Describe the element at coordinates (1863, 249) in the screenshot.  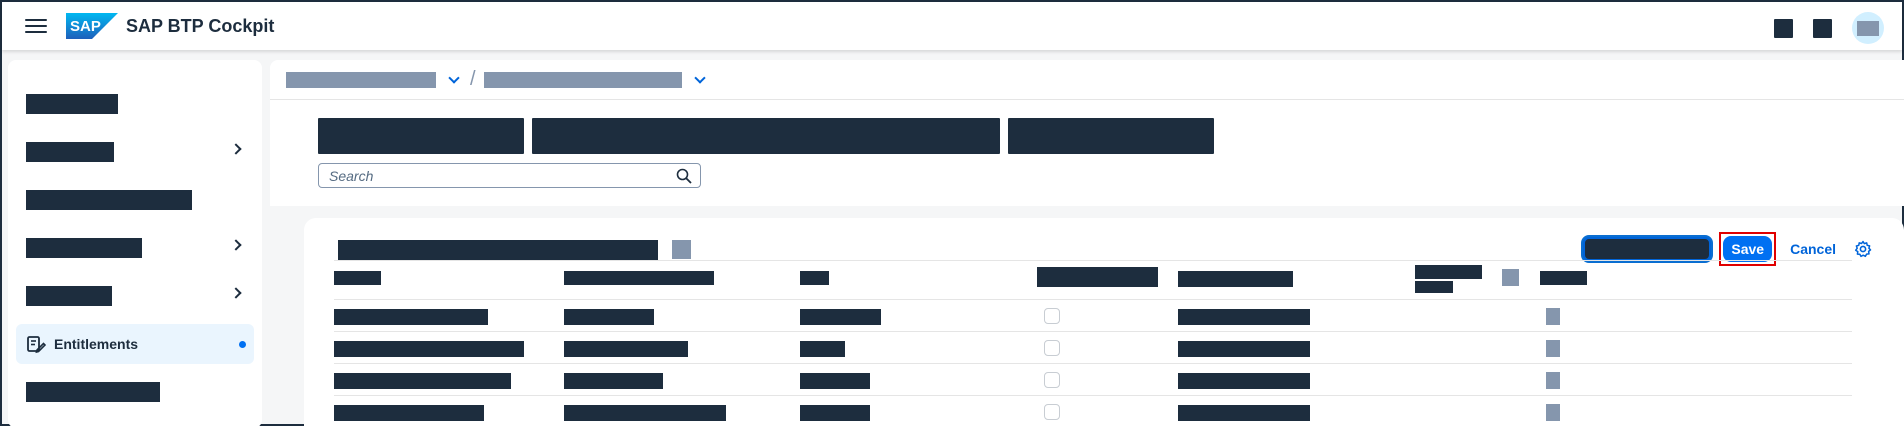
I see `gear-icon` at that location.